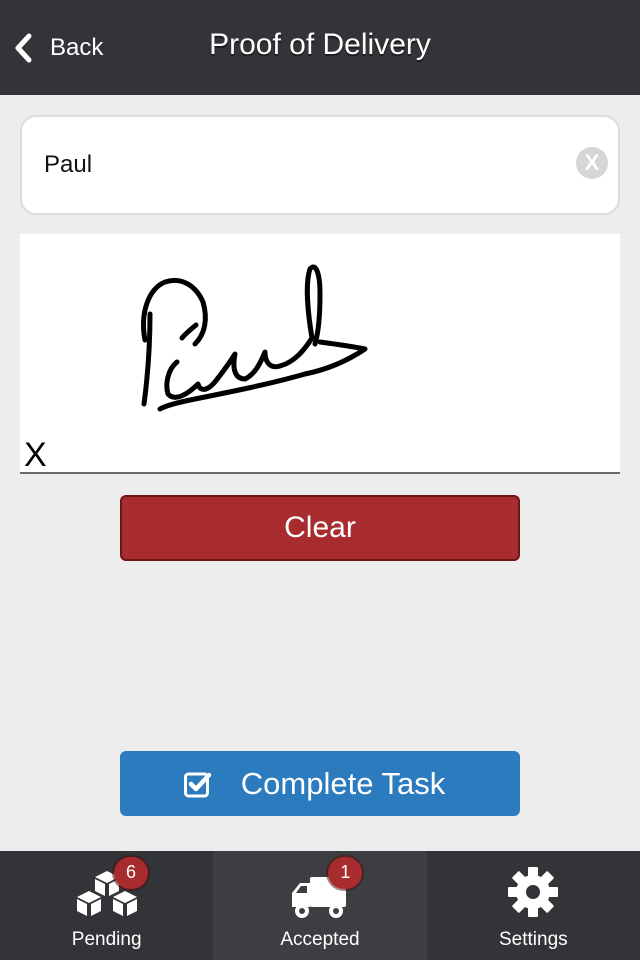  Describe the element at coordinates (533, 893) in the screenshot. I see `gear-icon` at that location.